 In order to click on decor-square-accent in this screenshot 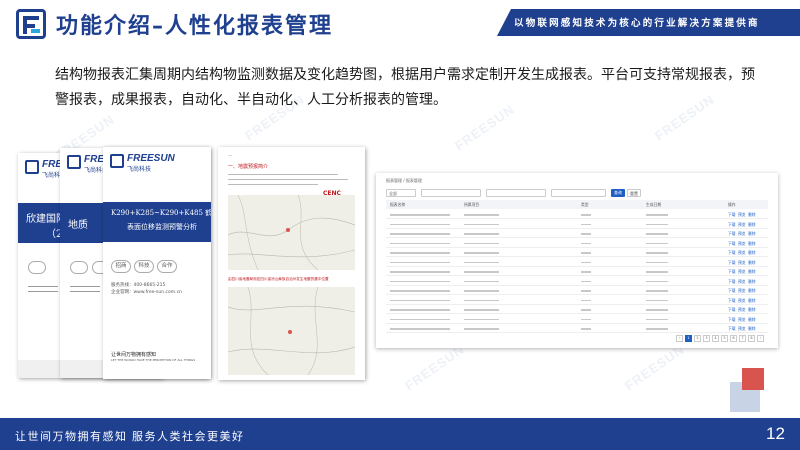, I will do `click(753, 379)`.